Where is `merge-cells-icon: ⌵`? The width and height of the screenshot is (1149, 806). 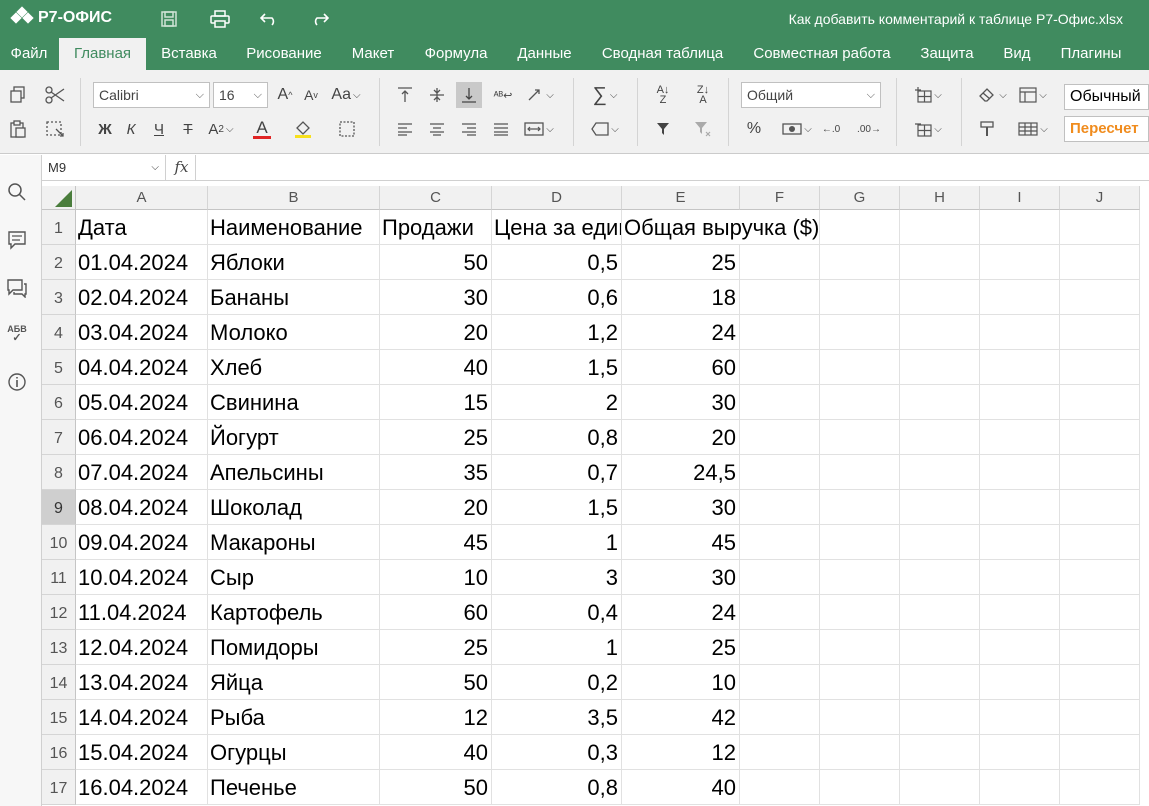
merge-cells-icon: ⌵ is located at coordinates (539, 129).